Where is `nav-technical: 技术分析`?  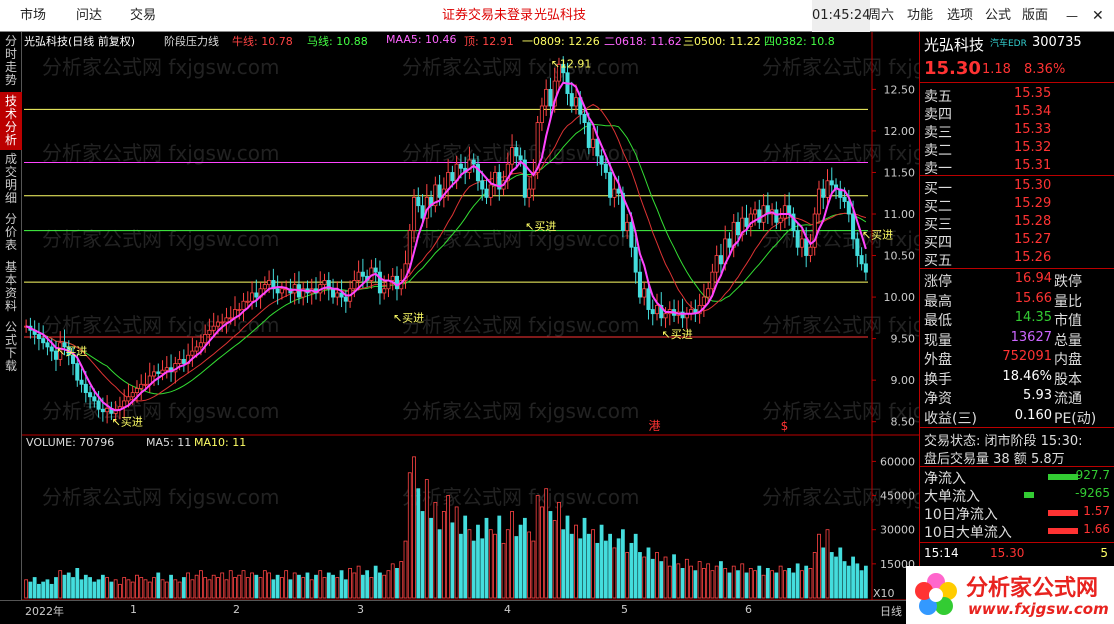 nav-technical: 技术分析 is located at coordinates (11, 121).